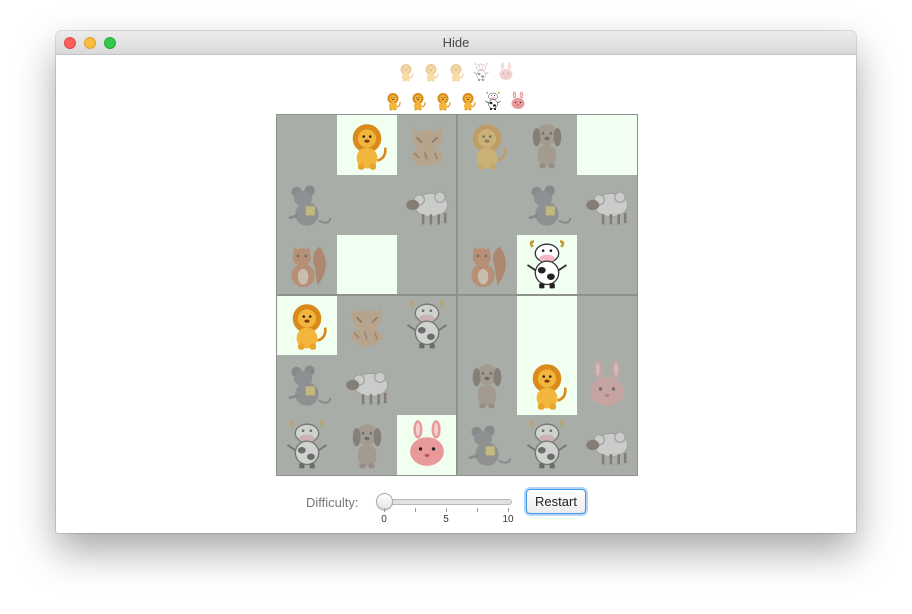 Image resolution: width=912 pixels, height=614 pixels. Describe the element at coordinates (446, 519) in the screenshot. I see `slider-tick-label-mid: 5` at that location.